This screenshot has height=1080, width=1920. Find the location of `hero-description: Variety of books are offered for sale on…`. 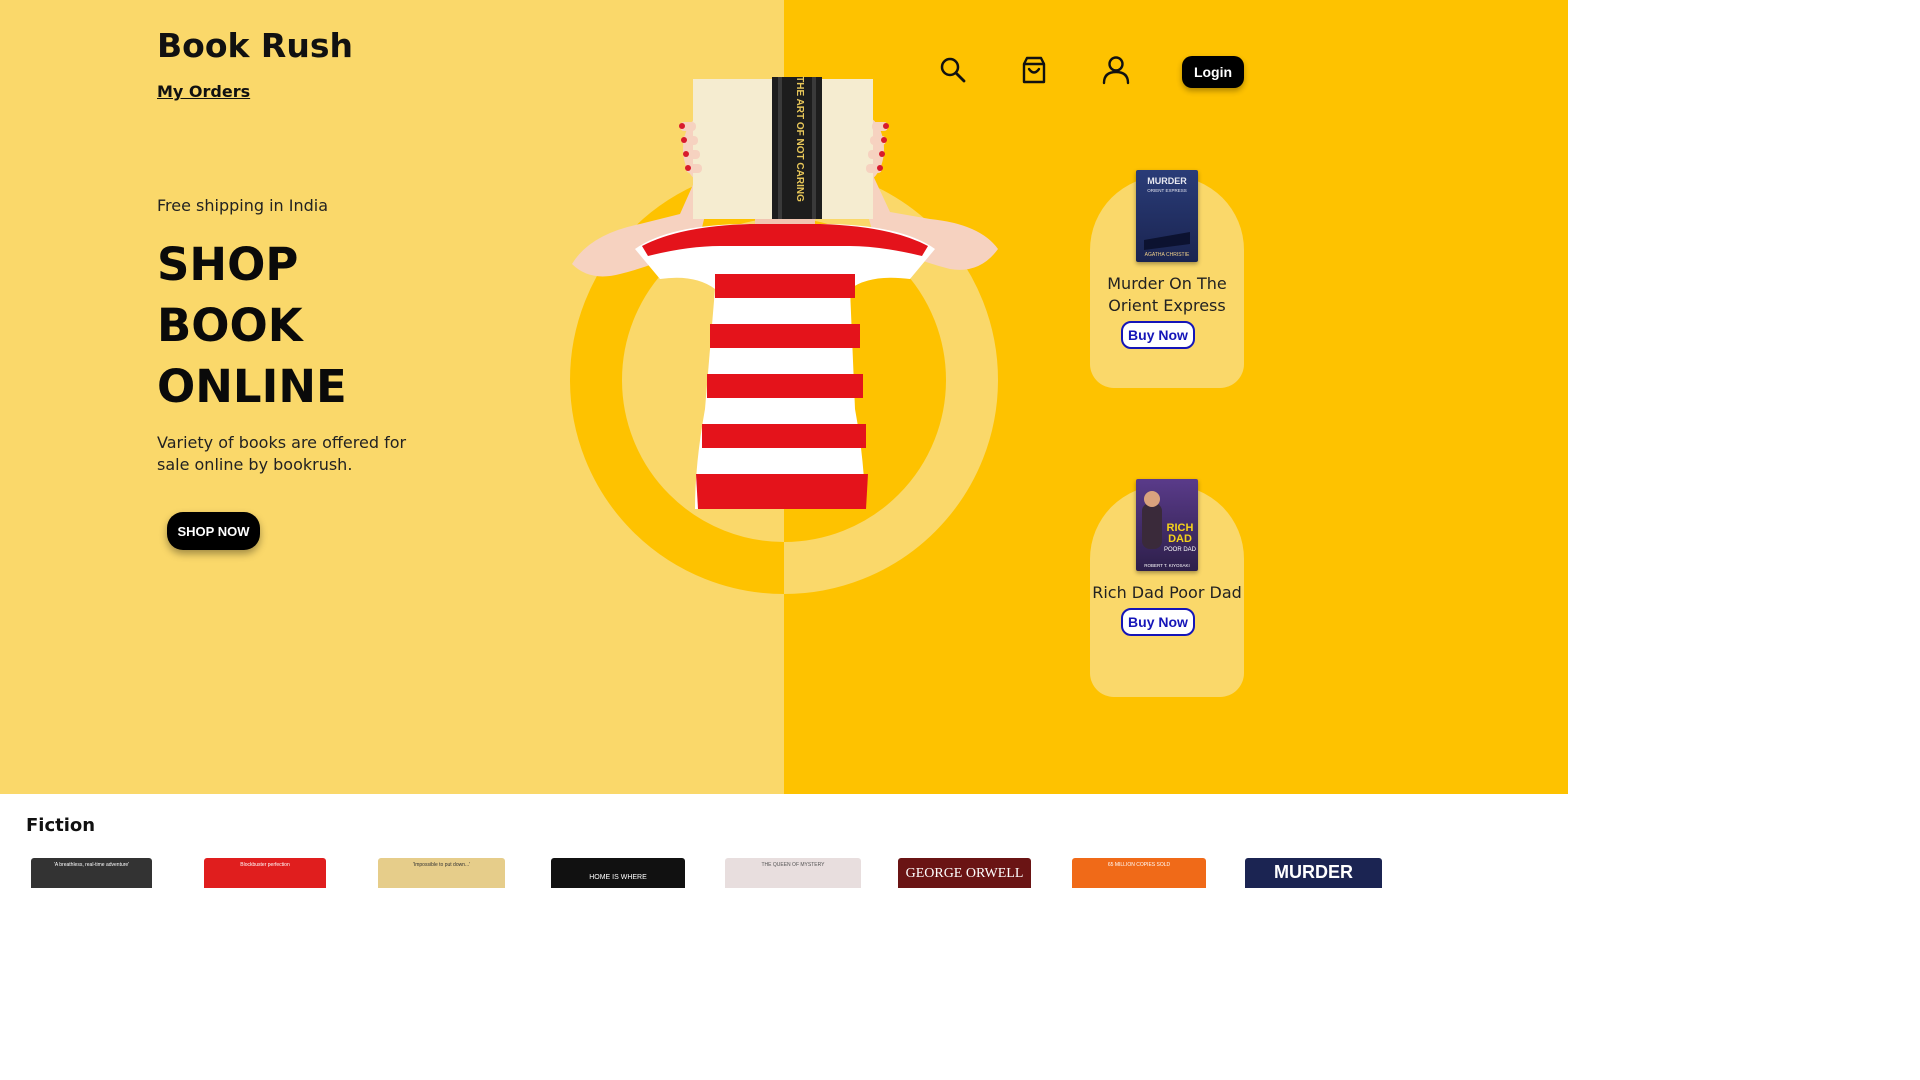

hero-description: Variety of books are offered for sale on… is located at coordinates (282, 453).